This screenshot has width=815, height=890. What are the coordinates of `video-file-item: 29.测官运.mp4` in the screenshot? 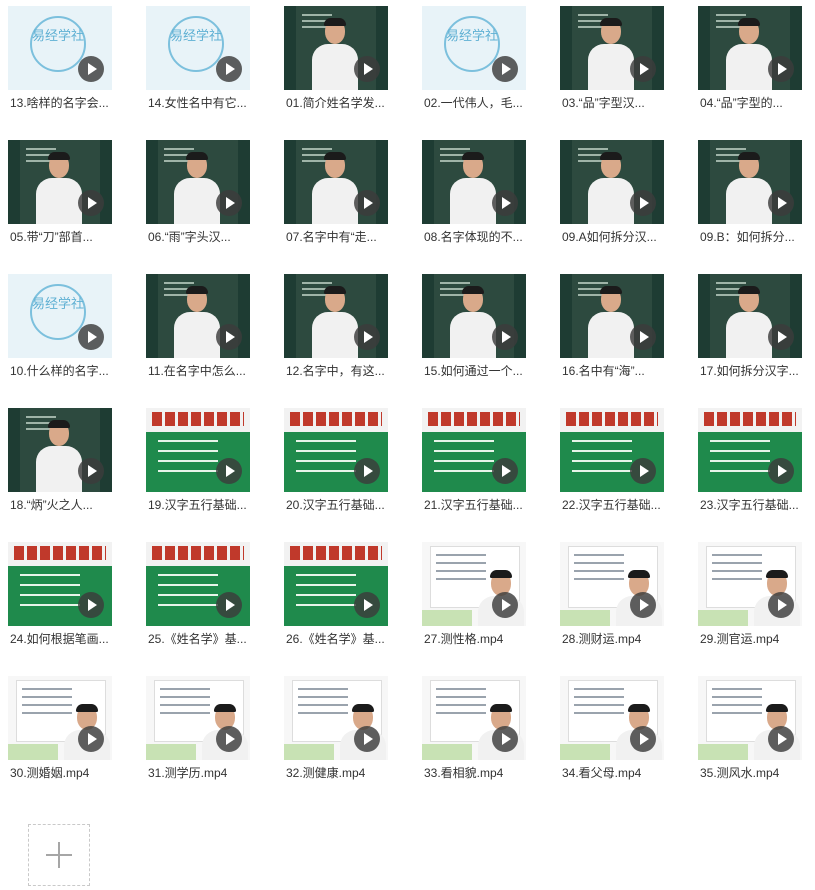 It's located at (752, 596).